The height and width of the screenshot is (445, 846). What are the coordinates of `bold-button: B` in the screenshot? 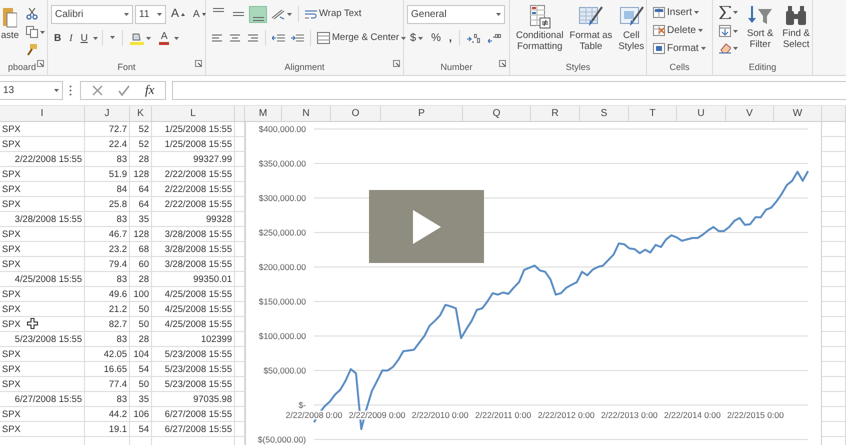 It's located at (57, 38).